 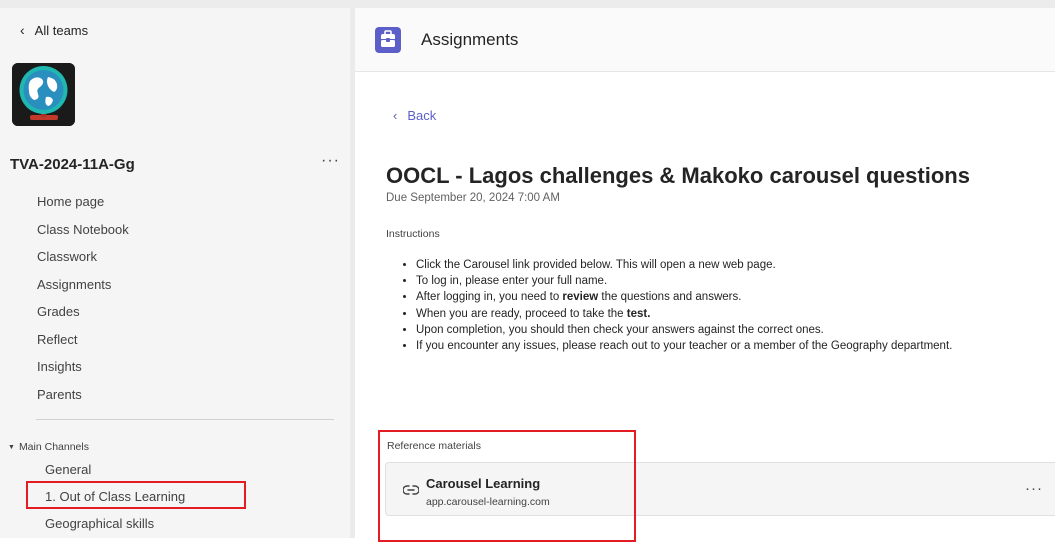 What do you see at coordinates (735, 281) in the screenshot?
I see `instruction-item: To log in, please enter your full name.` at bounding box center [735, 281].